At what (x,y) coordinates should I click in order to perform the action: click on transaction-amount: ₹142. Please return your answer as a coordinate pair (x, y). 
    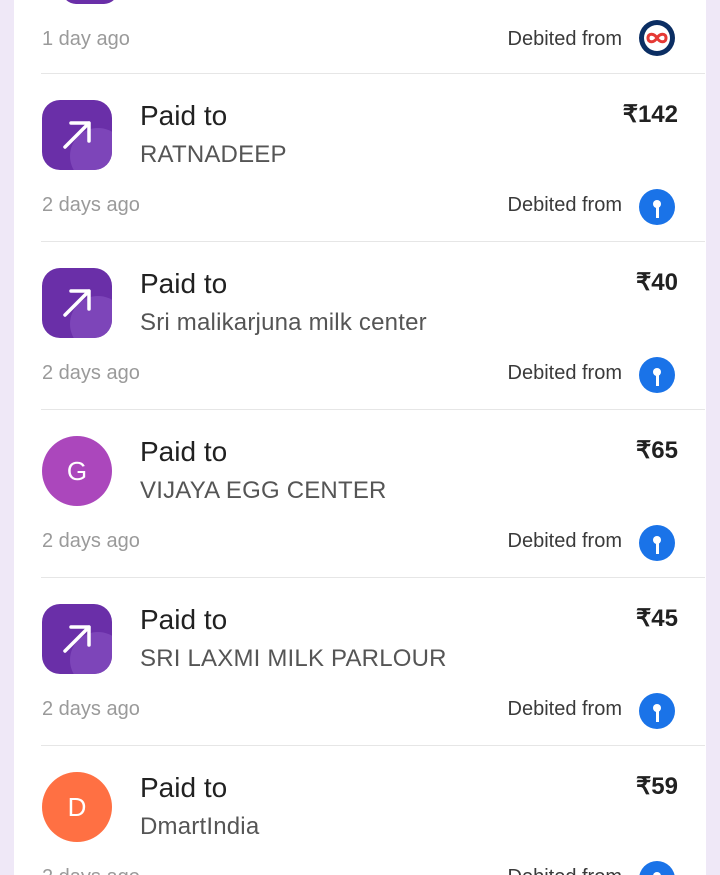
    Looking at the image, I should click on (650, 114).